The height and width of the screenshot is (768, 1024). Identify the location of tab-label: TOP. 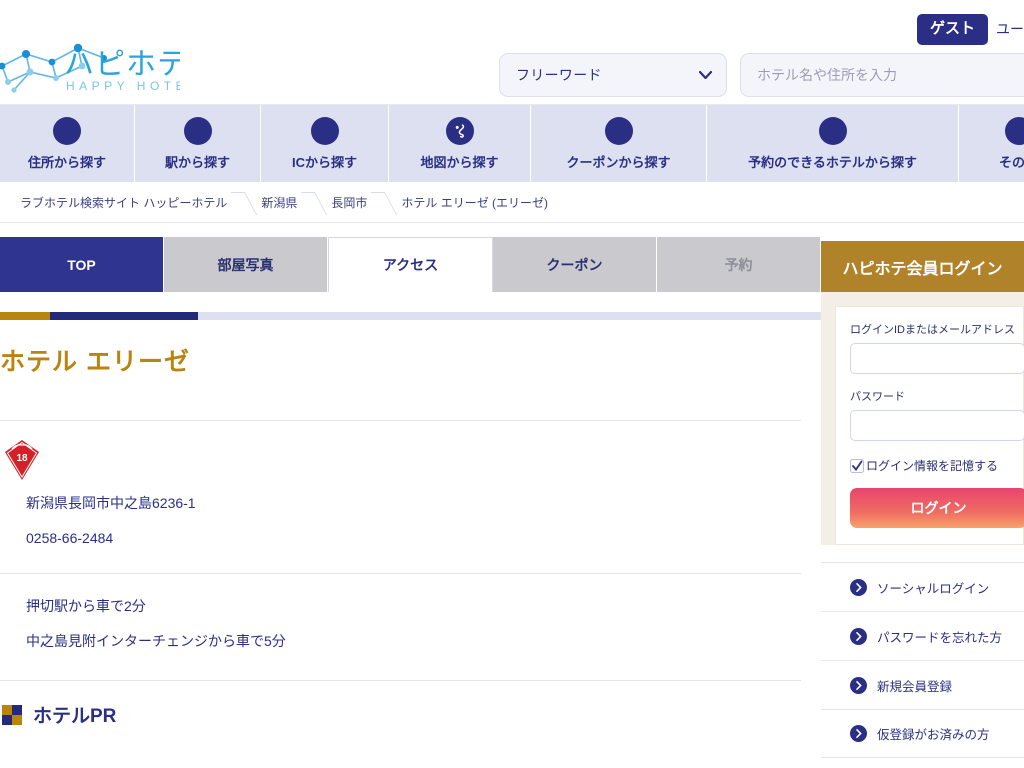
(81, 264).